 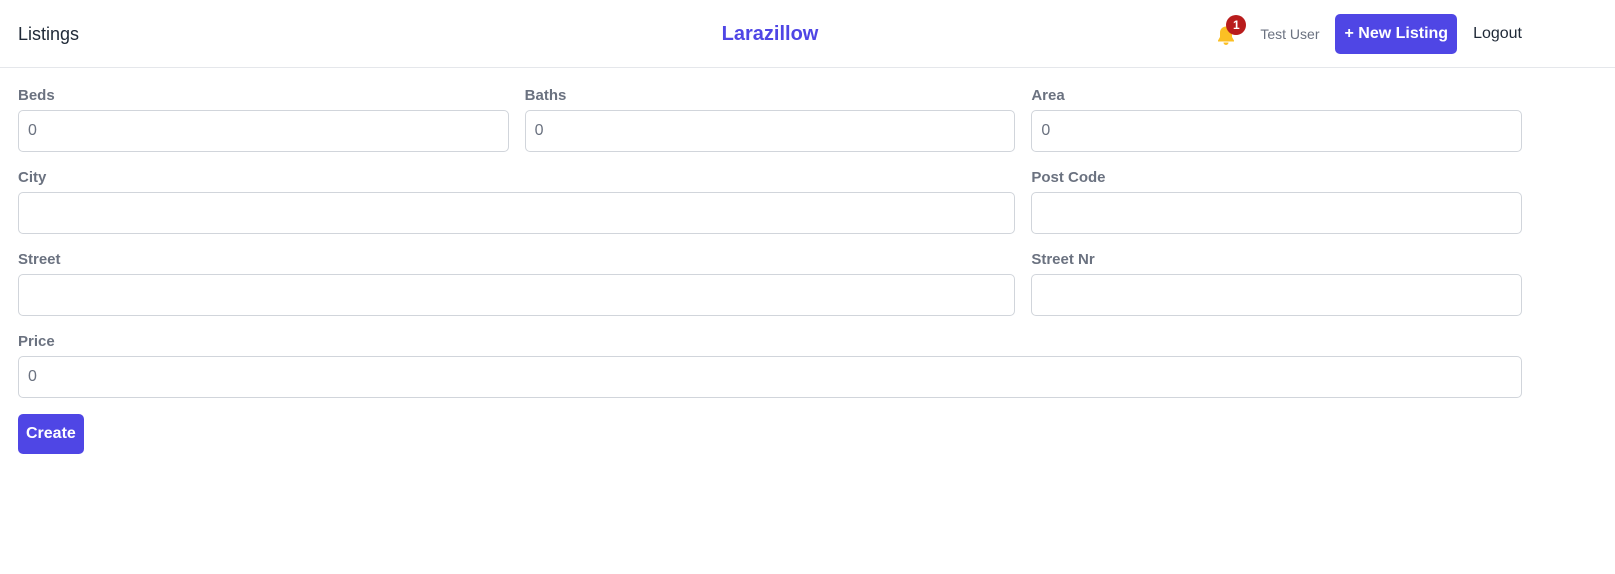 I want to click on form-row-street-nr: Street Street Nr, so click(x=770, y=283).